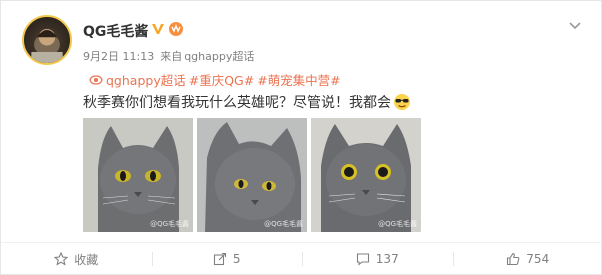 Image resolution: width=602 pixels, height=275 pixels. Describe the element at coordinates (167, 29) in the screenshot. I see `user-badges` at that location.